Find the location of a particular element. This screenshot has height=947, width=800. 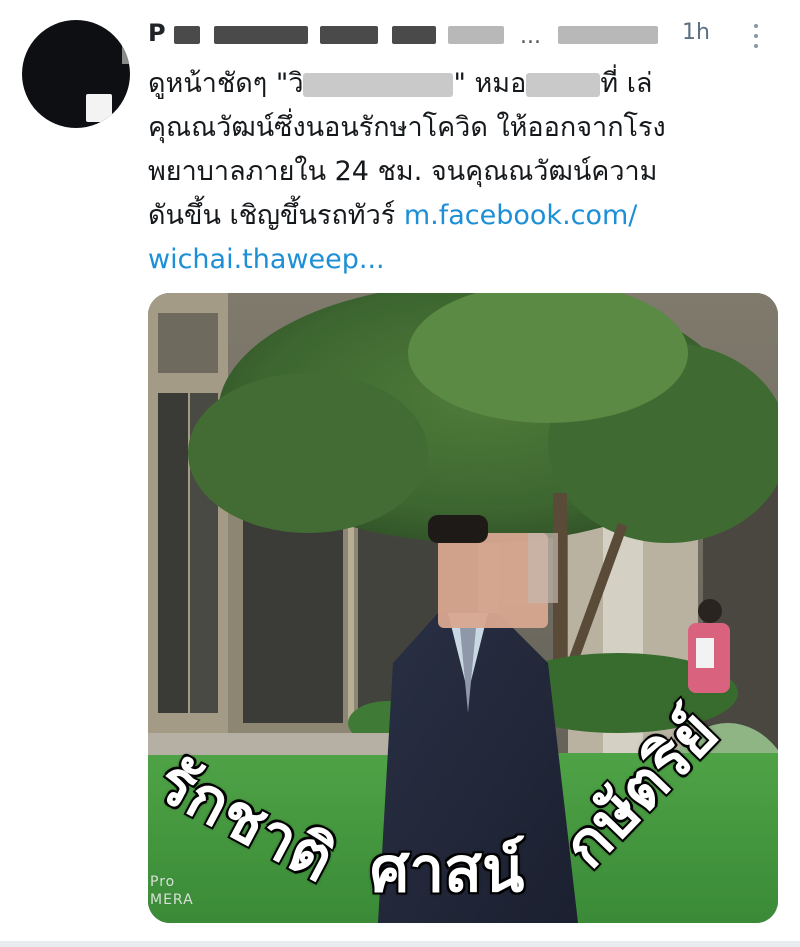

watermark-line: MERA is located at coordinates (172, 900).